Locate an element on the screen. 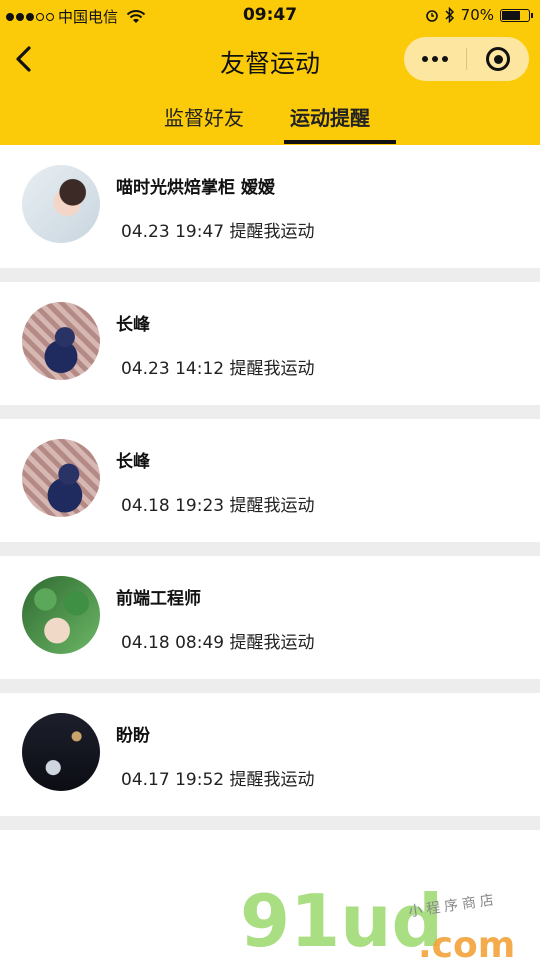 This screenshot has height=960, width=540. reminder-line: 04.23 14:12 提醒我运动 is located at coordinates (217, 366).